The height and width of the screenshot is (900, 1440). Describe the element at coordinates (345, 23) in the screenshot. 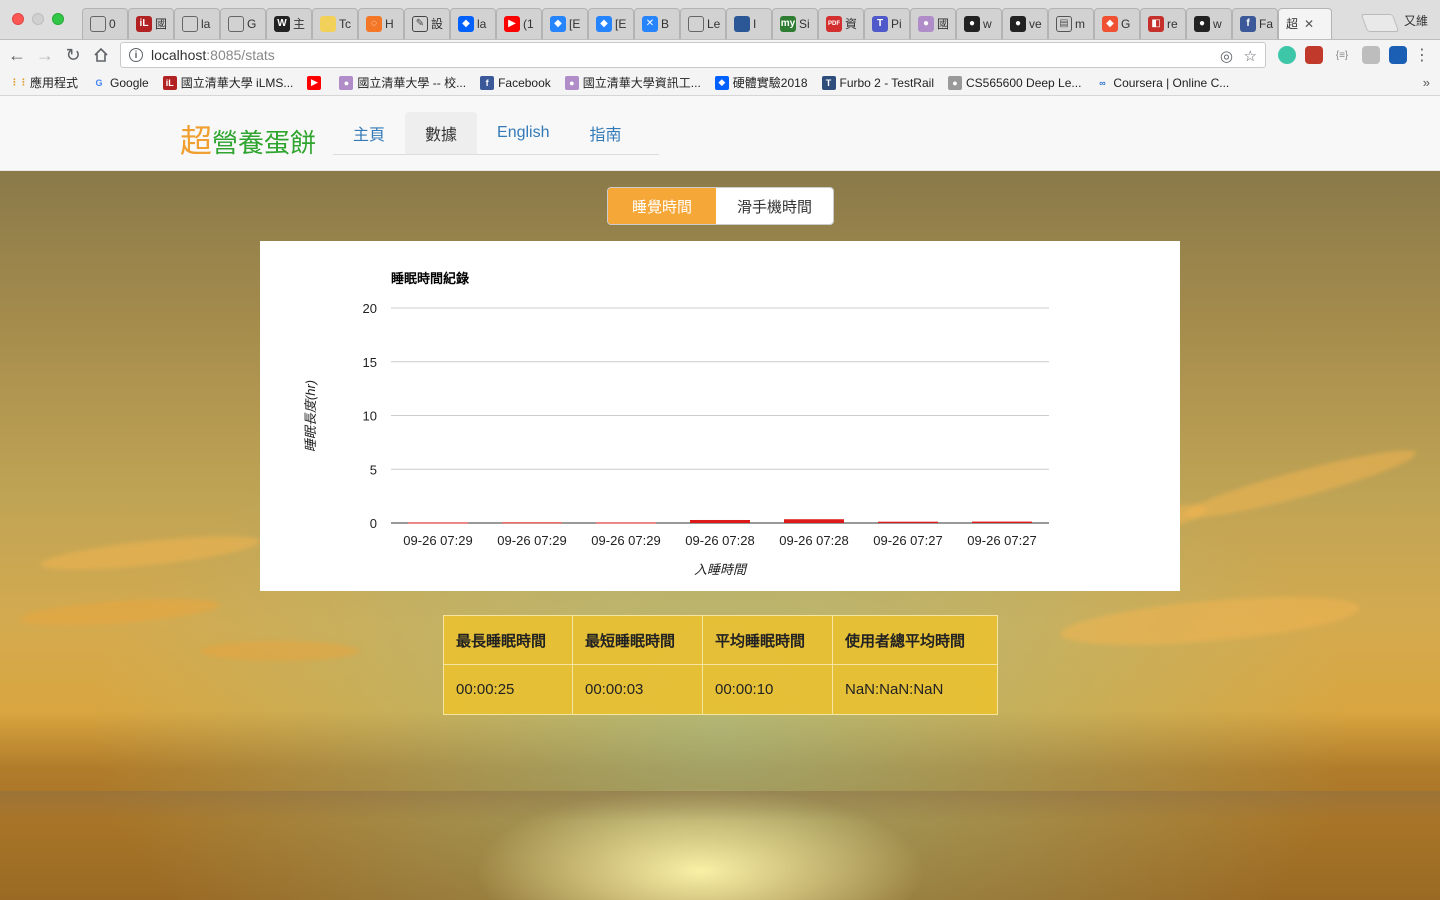

I see `browser-tab-label: Tc` at that location.